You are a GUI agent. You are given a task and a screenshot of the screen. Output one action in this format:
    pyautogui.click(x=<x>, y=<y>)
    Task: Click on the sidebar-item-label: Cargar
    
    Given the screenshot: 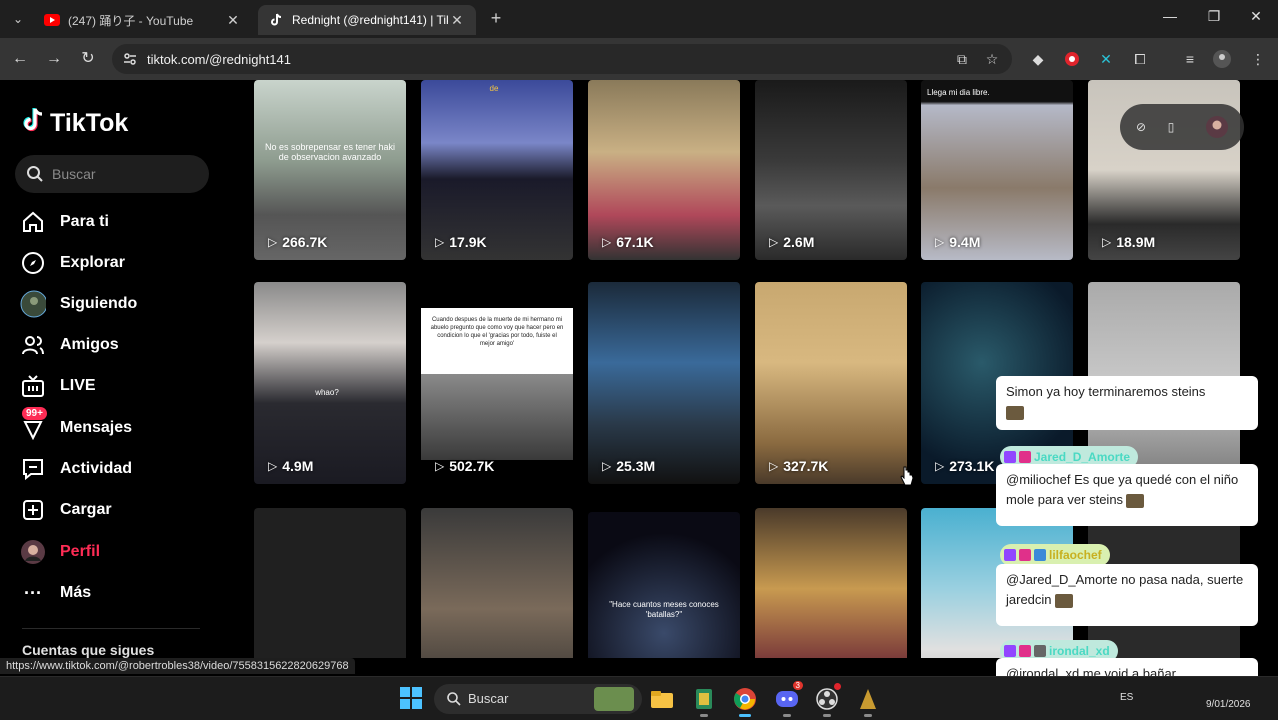 What is the action you would take?
    pyautogui.click(x=86, y=509)
    